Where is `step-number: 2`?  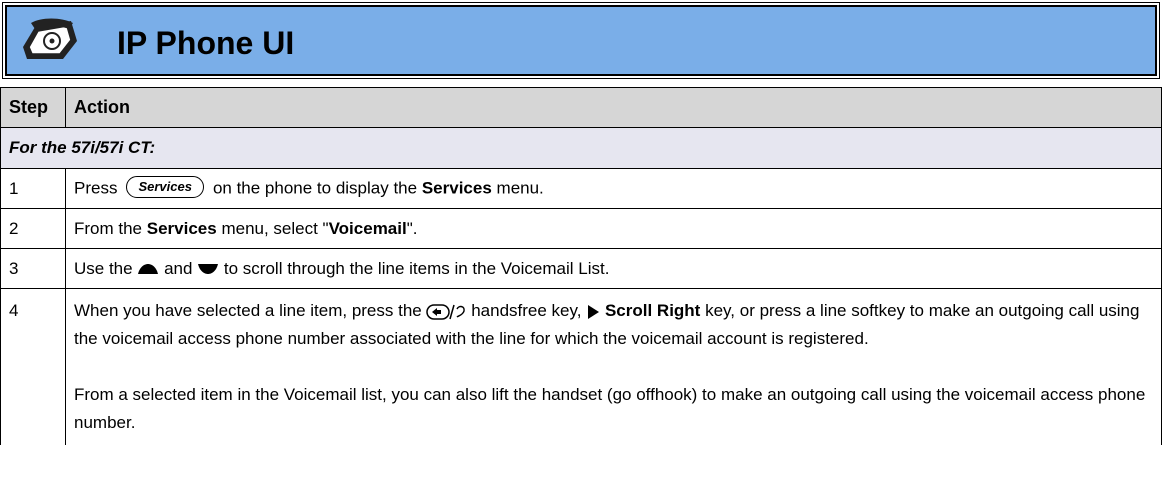 step-number: 2 is located at coordinates (33, 228).